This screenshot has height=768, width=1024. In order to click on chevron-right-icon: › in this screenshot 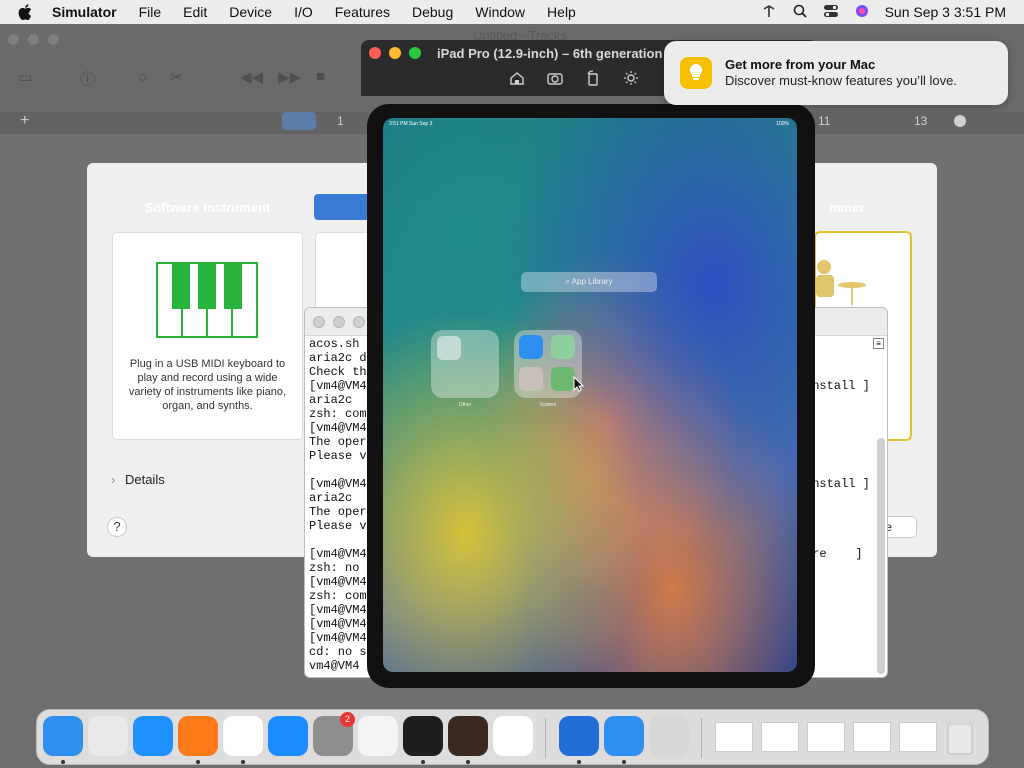, I will do `click(113, 479)`.